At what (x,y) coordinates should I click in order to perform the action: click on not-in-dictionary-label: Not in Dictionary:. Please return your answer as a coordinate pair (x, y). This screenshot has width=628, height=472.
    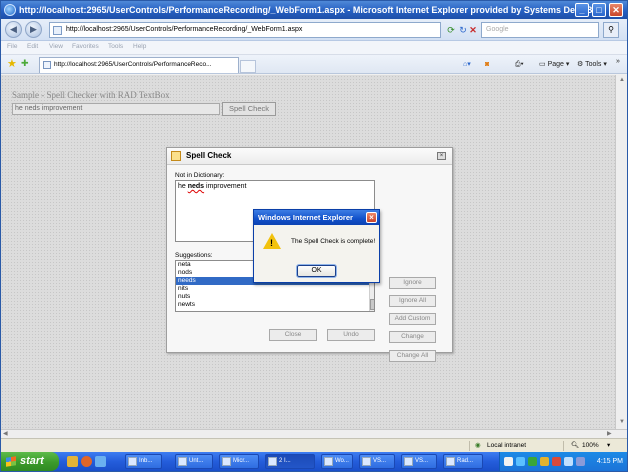
    Looking at the image, I should click on (200, 175).